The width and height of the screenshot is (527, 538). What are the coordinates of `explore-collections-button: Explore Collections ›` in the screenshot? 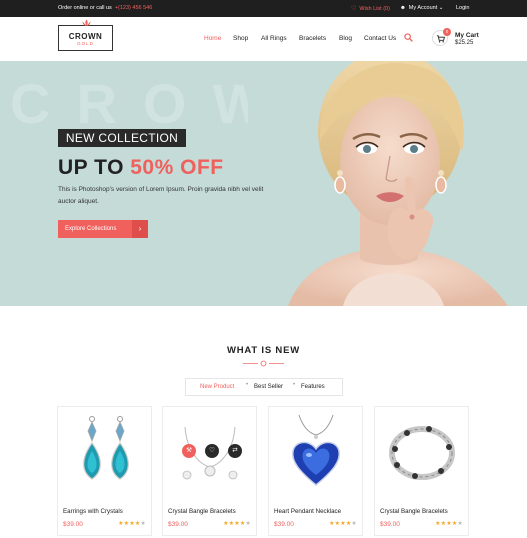 It's located at (103, 229).